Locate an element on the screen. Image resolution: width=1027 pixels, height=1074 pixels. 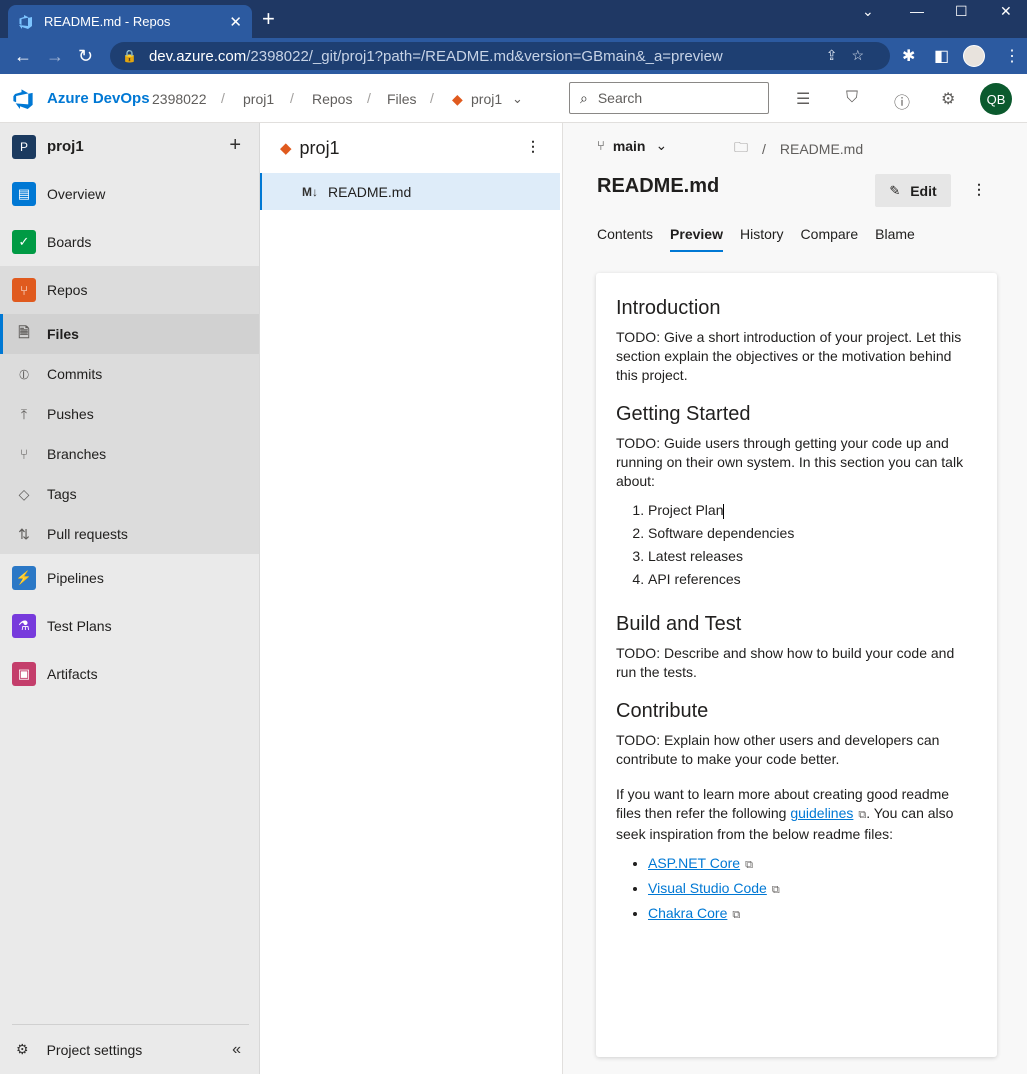
markdown-file-icon: M↓ is located at coordinates (310, 191).